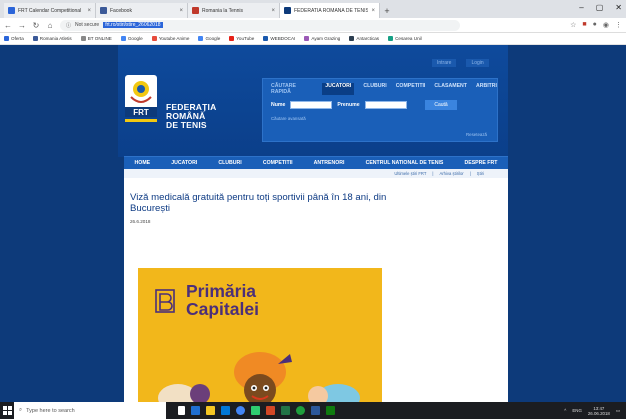 The height and width of the screenshot is (419, 626). I want to click on login-link: Intrare, so click(444, 63).